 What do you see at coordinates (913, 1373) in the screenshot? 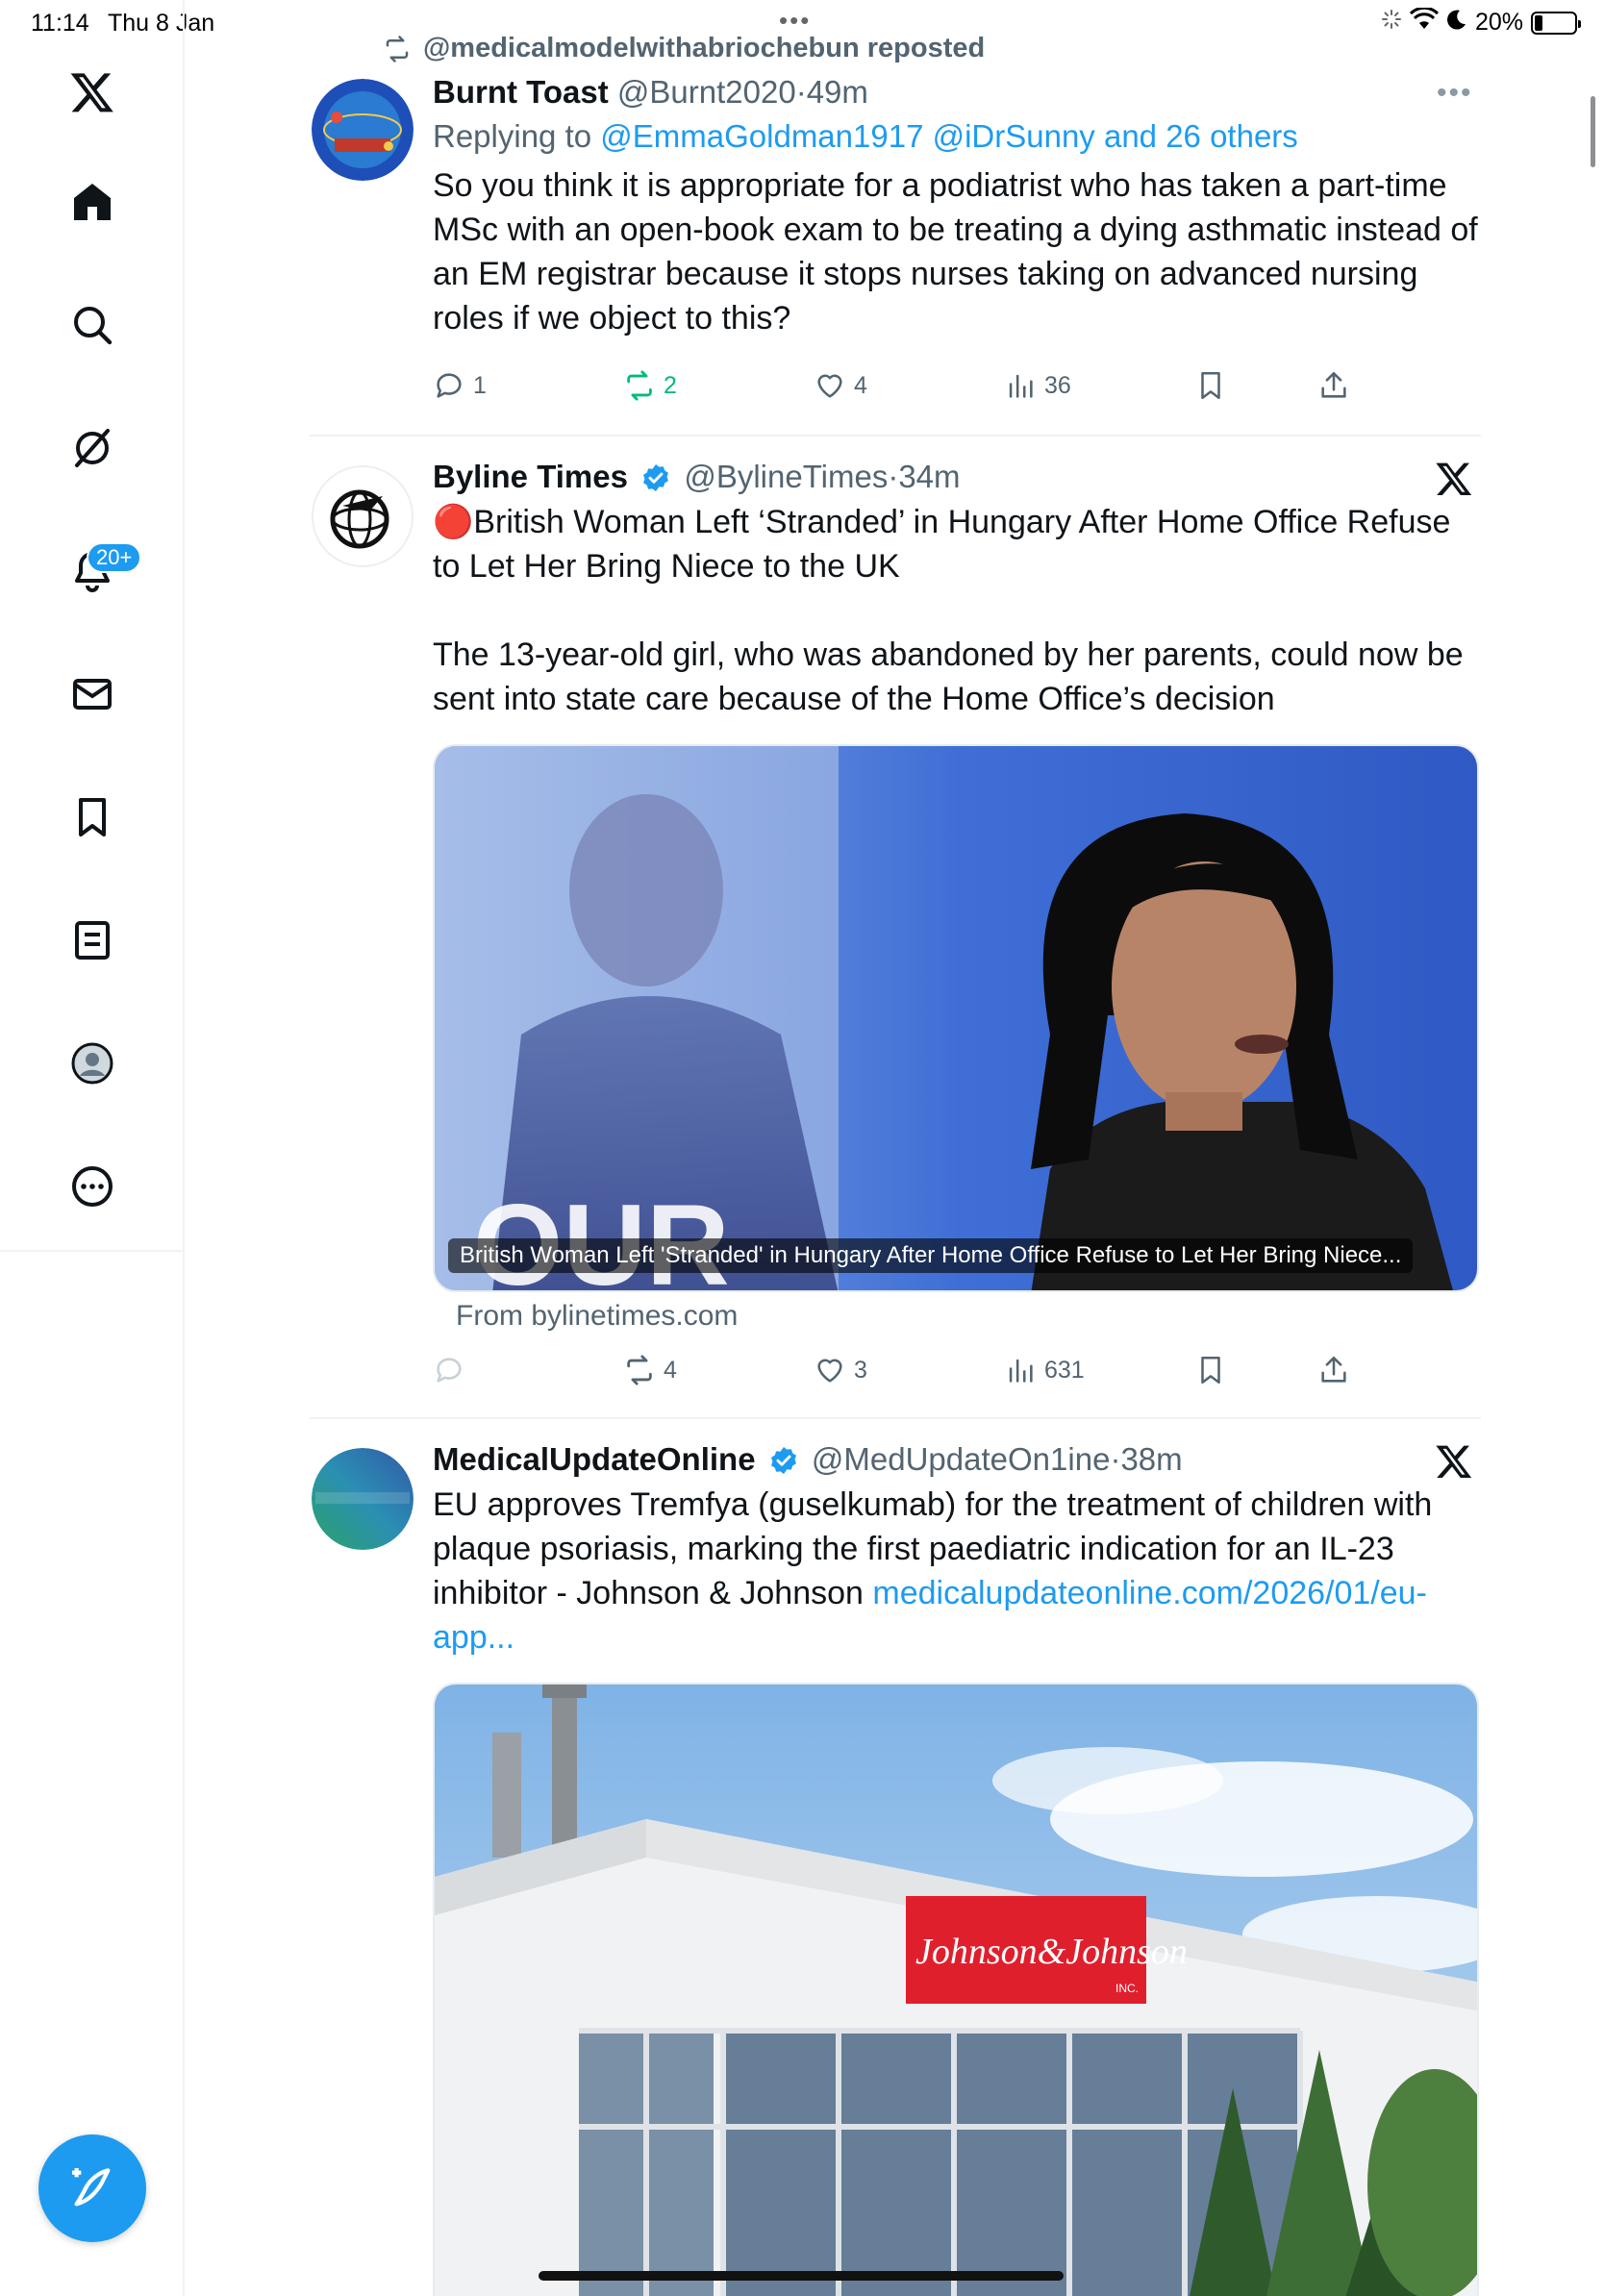
I see `tweet-actions: 4 3 631` at bounding box center [913, 1373].